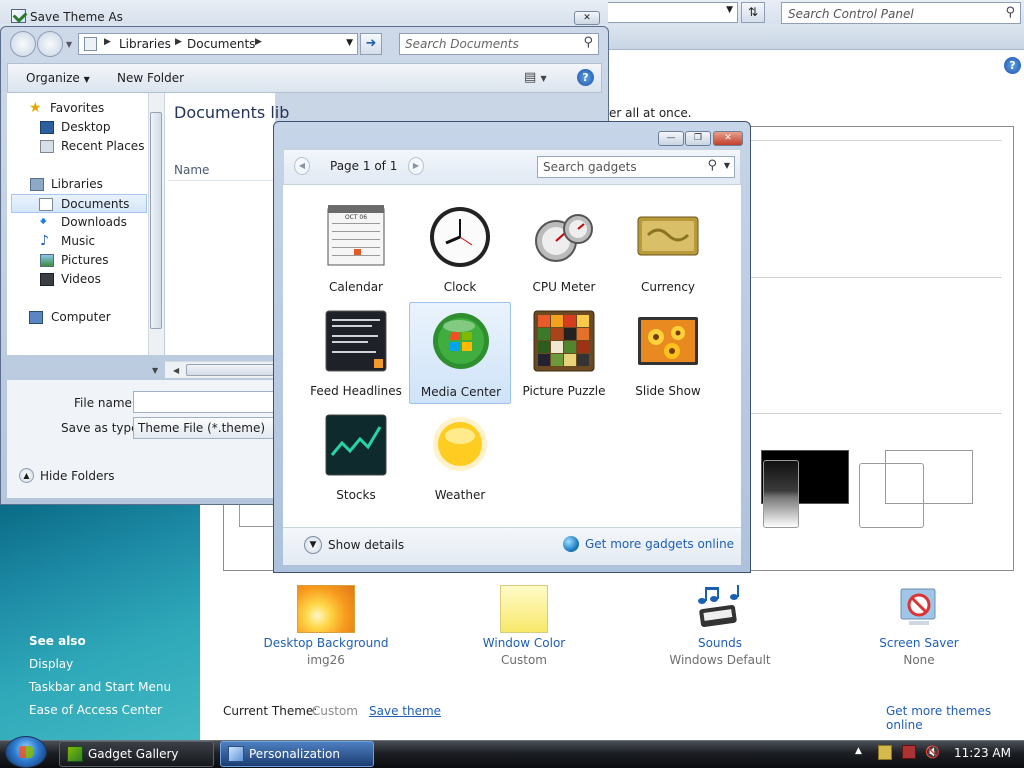 The width and height of the screenshot is (1024, 768). Describe the element at coordinates (95, 317) in the screenshot. I see `nav-computer: Computer` at that location.